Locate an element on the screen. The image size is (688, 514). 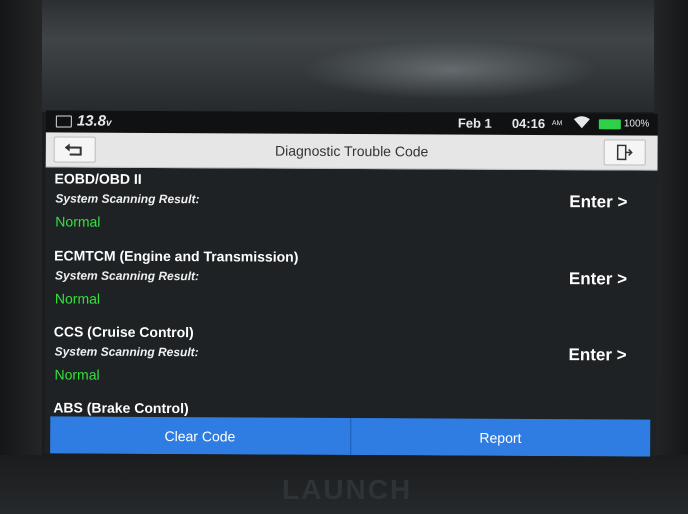
device-brand-logo: LAUNCH is located at coordinates (347, 489).